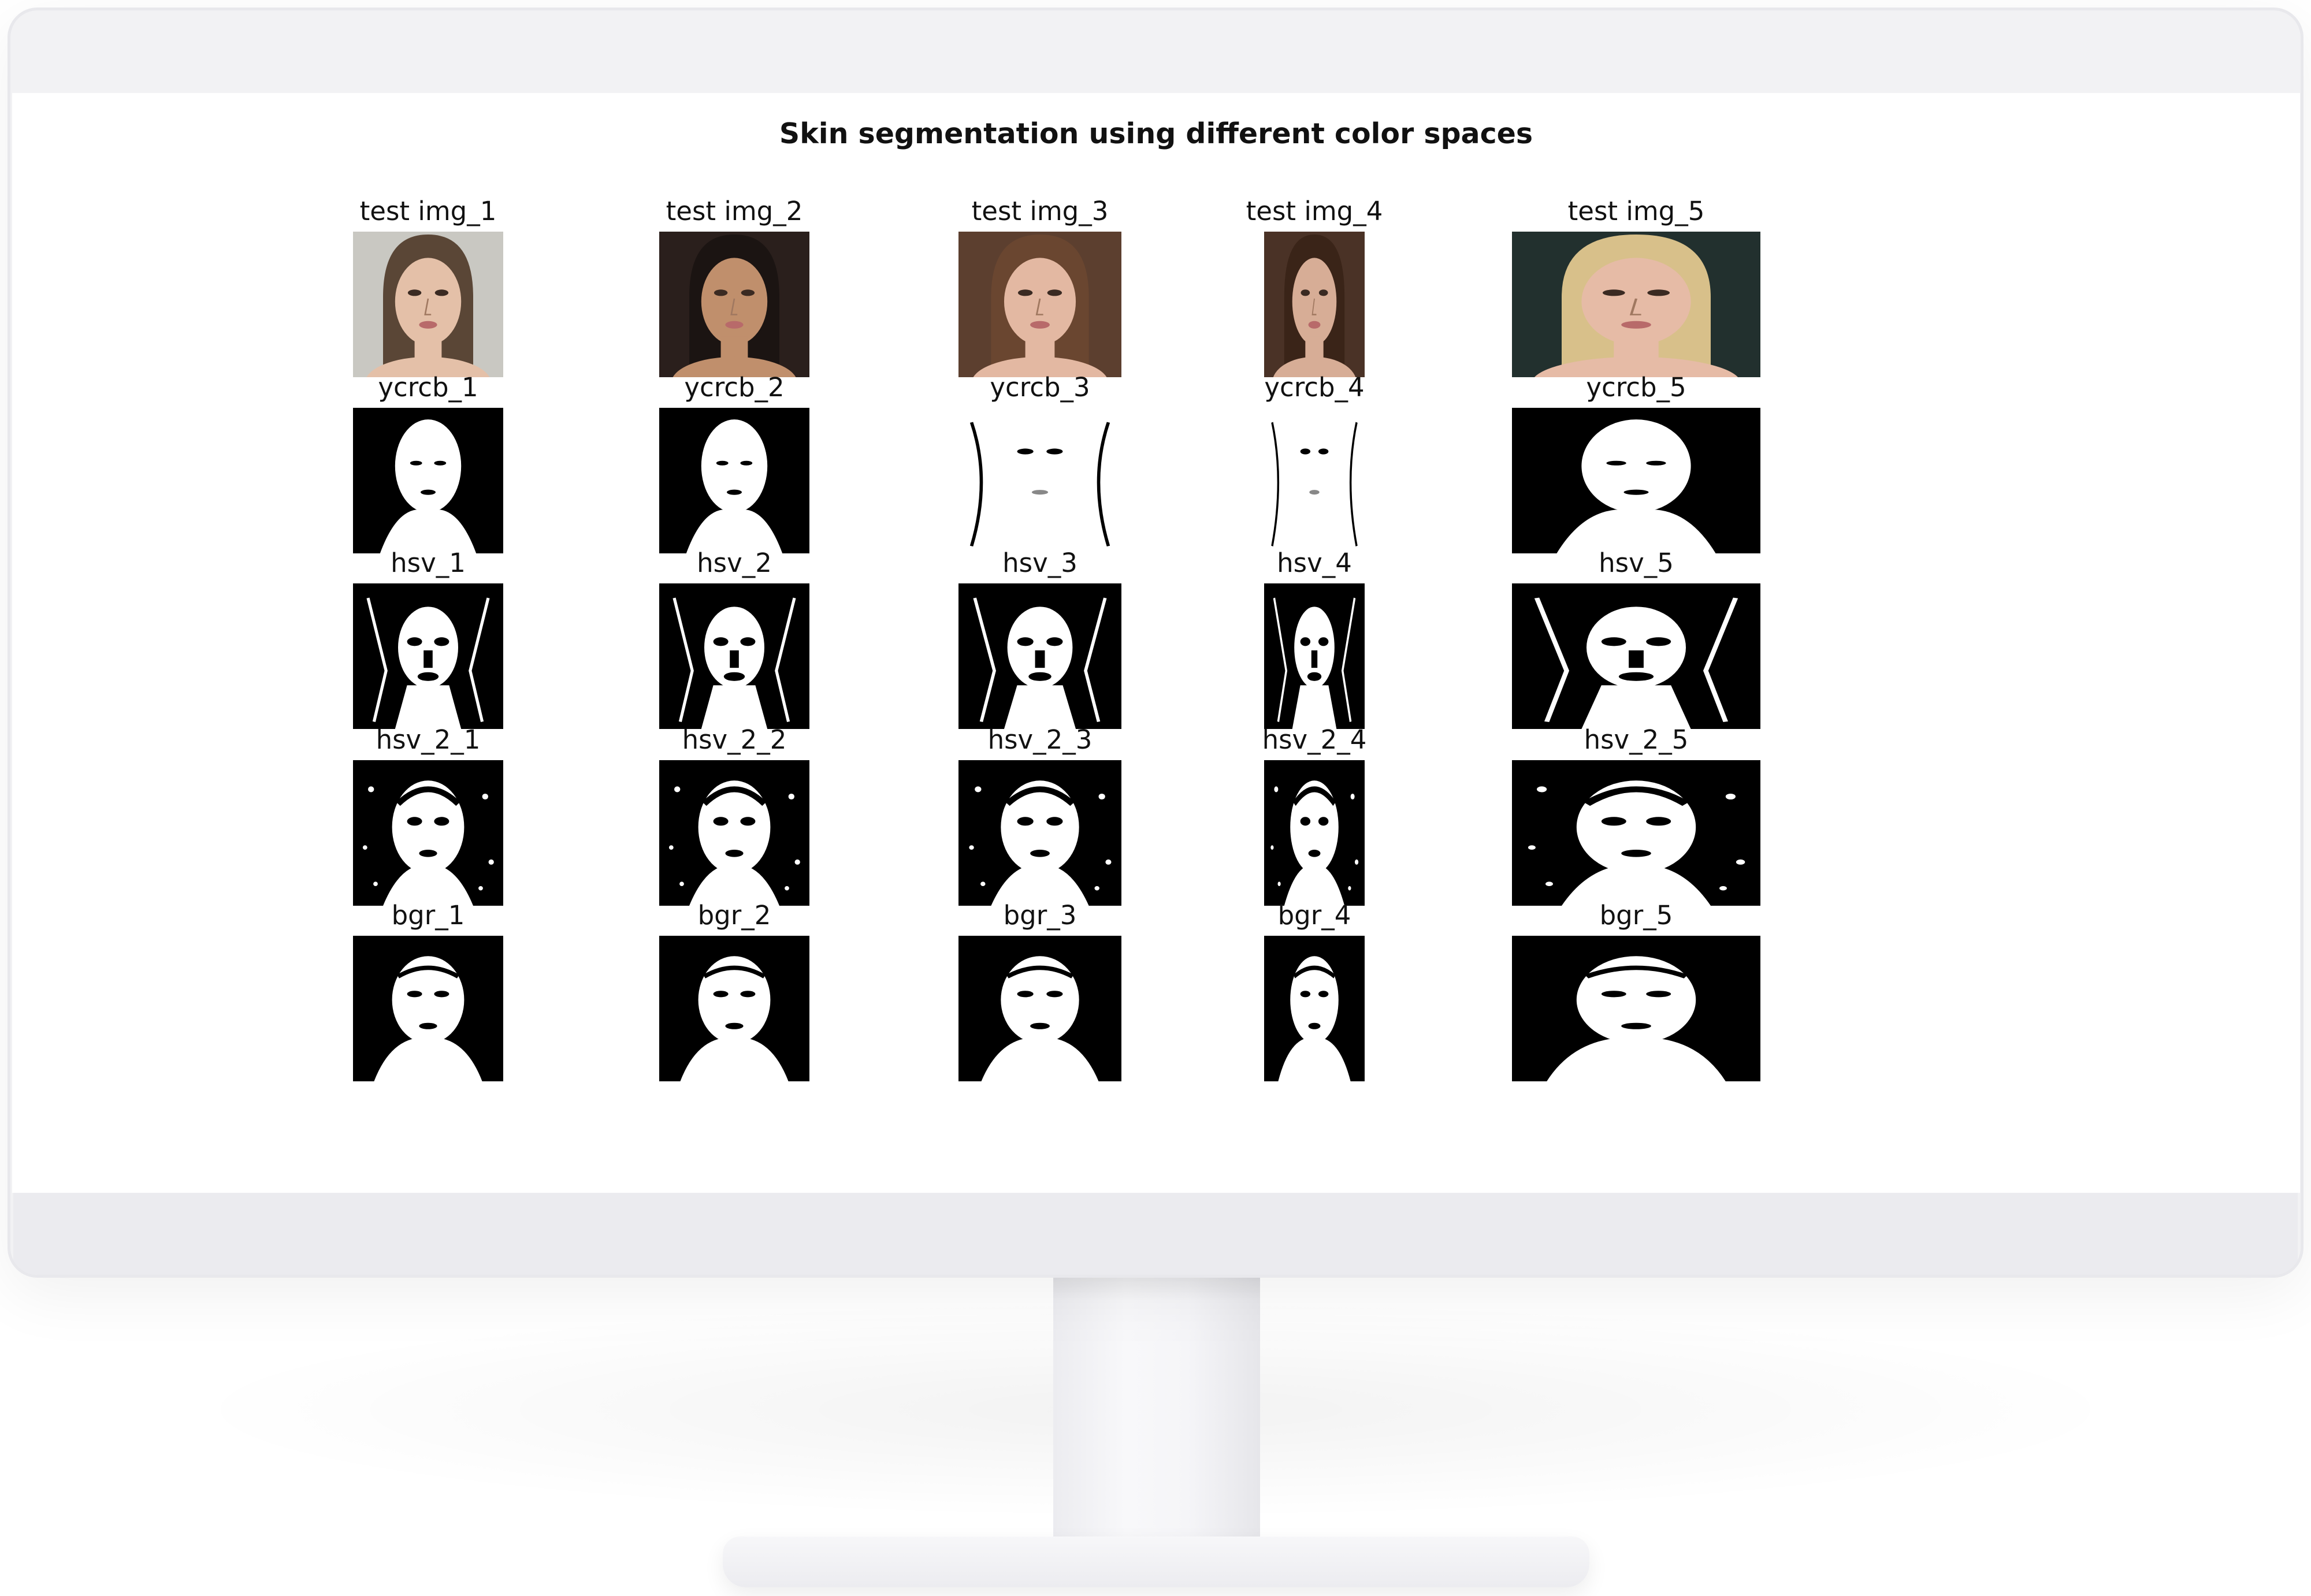 The width and height of the screenshot is (2311, 1596). Describe the element at coordinates (1636, 916) in the screenshot. I see `cell-title: bgr_5` at that location.